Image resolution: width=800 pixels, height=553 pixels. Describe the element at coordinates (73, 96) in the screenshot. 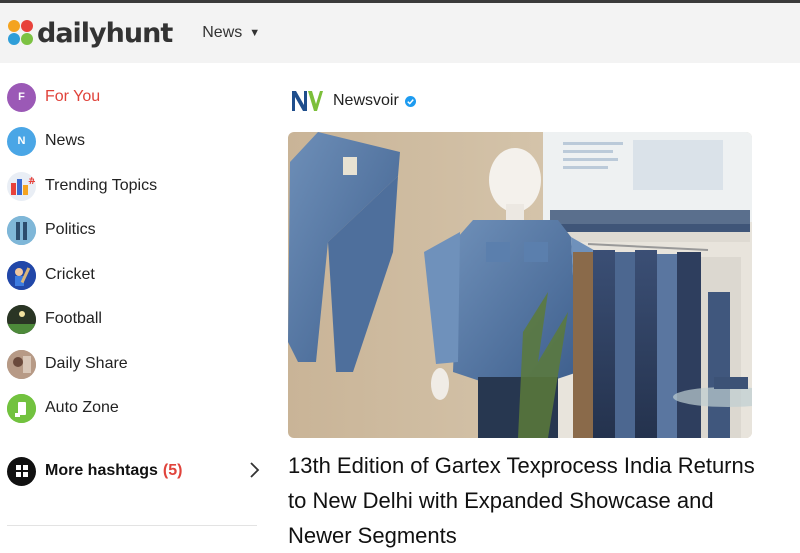

I see `sidebar-item-label: For You` at that location.